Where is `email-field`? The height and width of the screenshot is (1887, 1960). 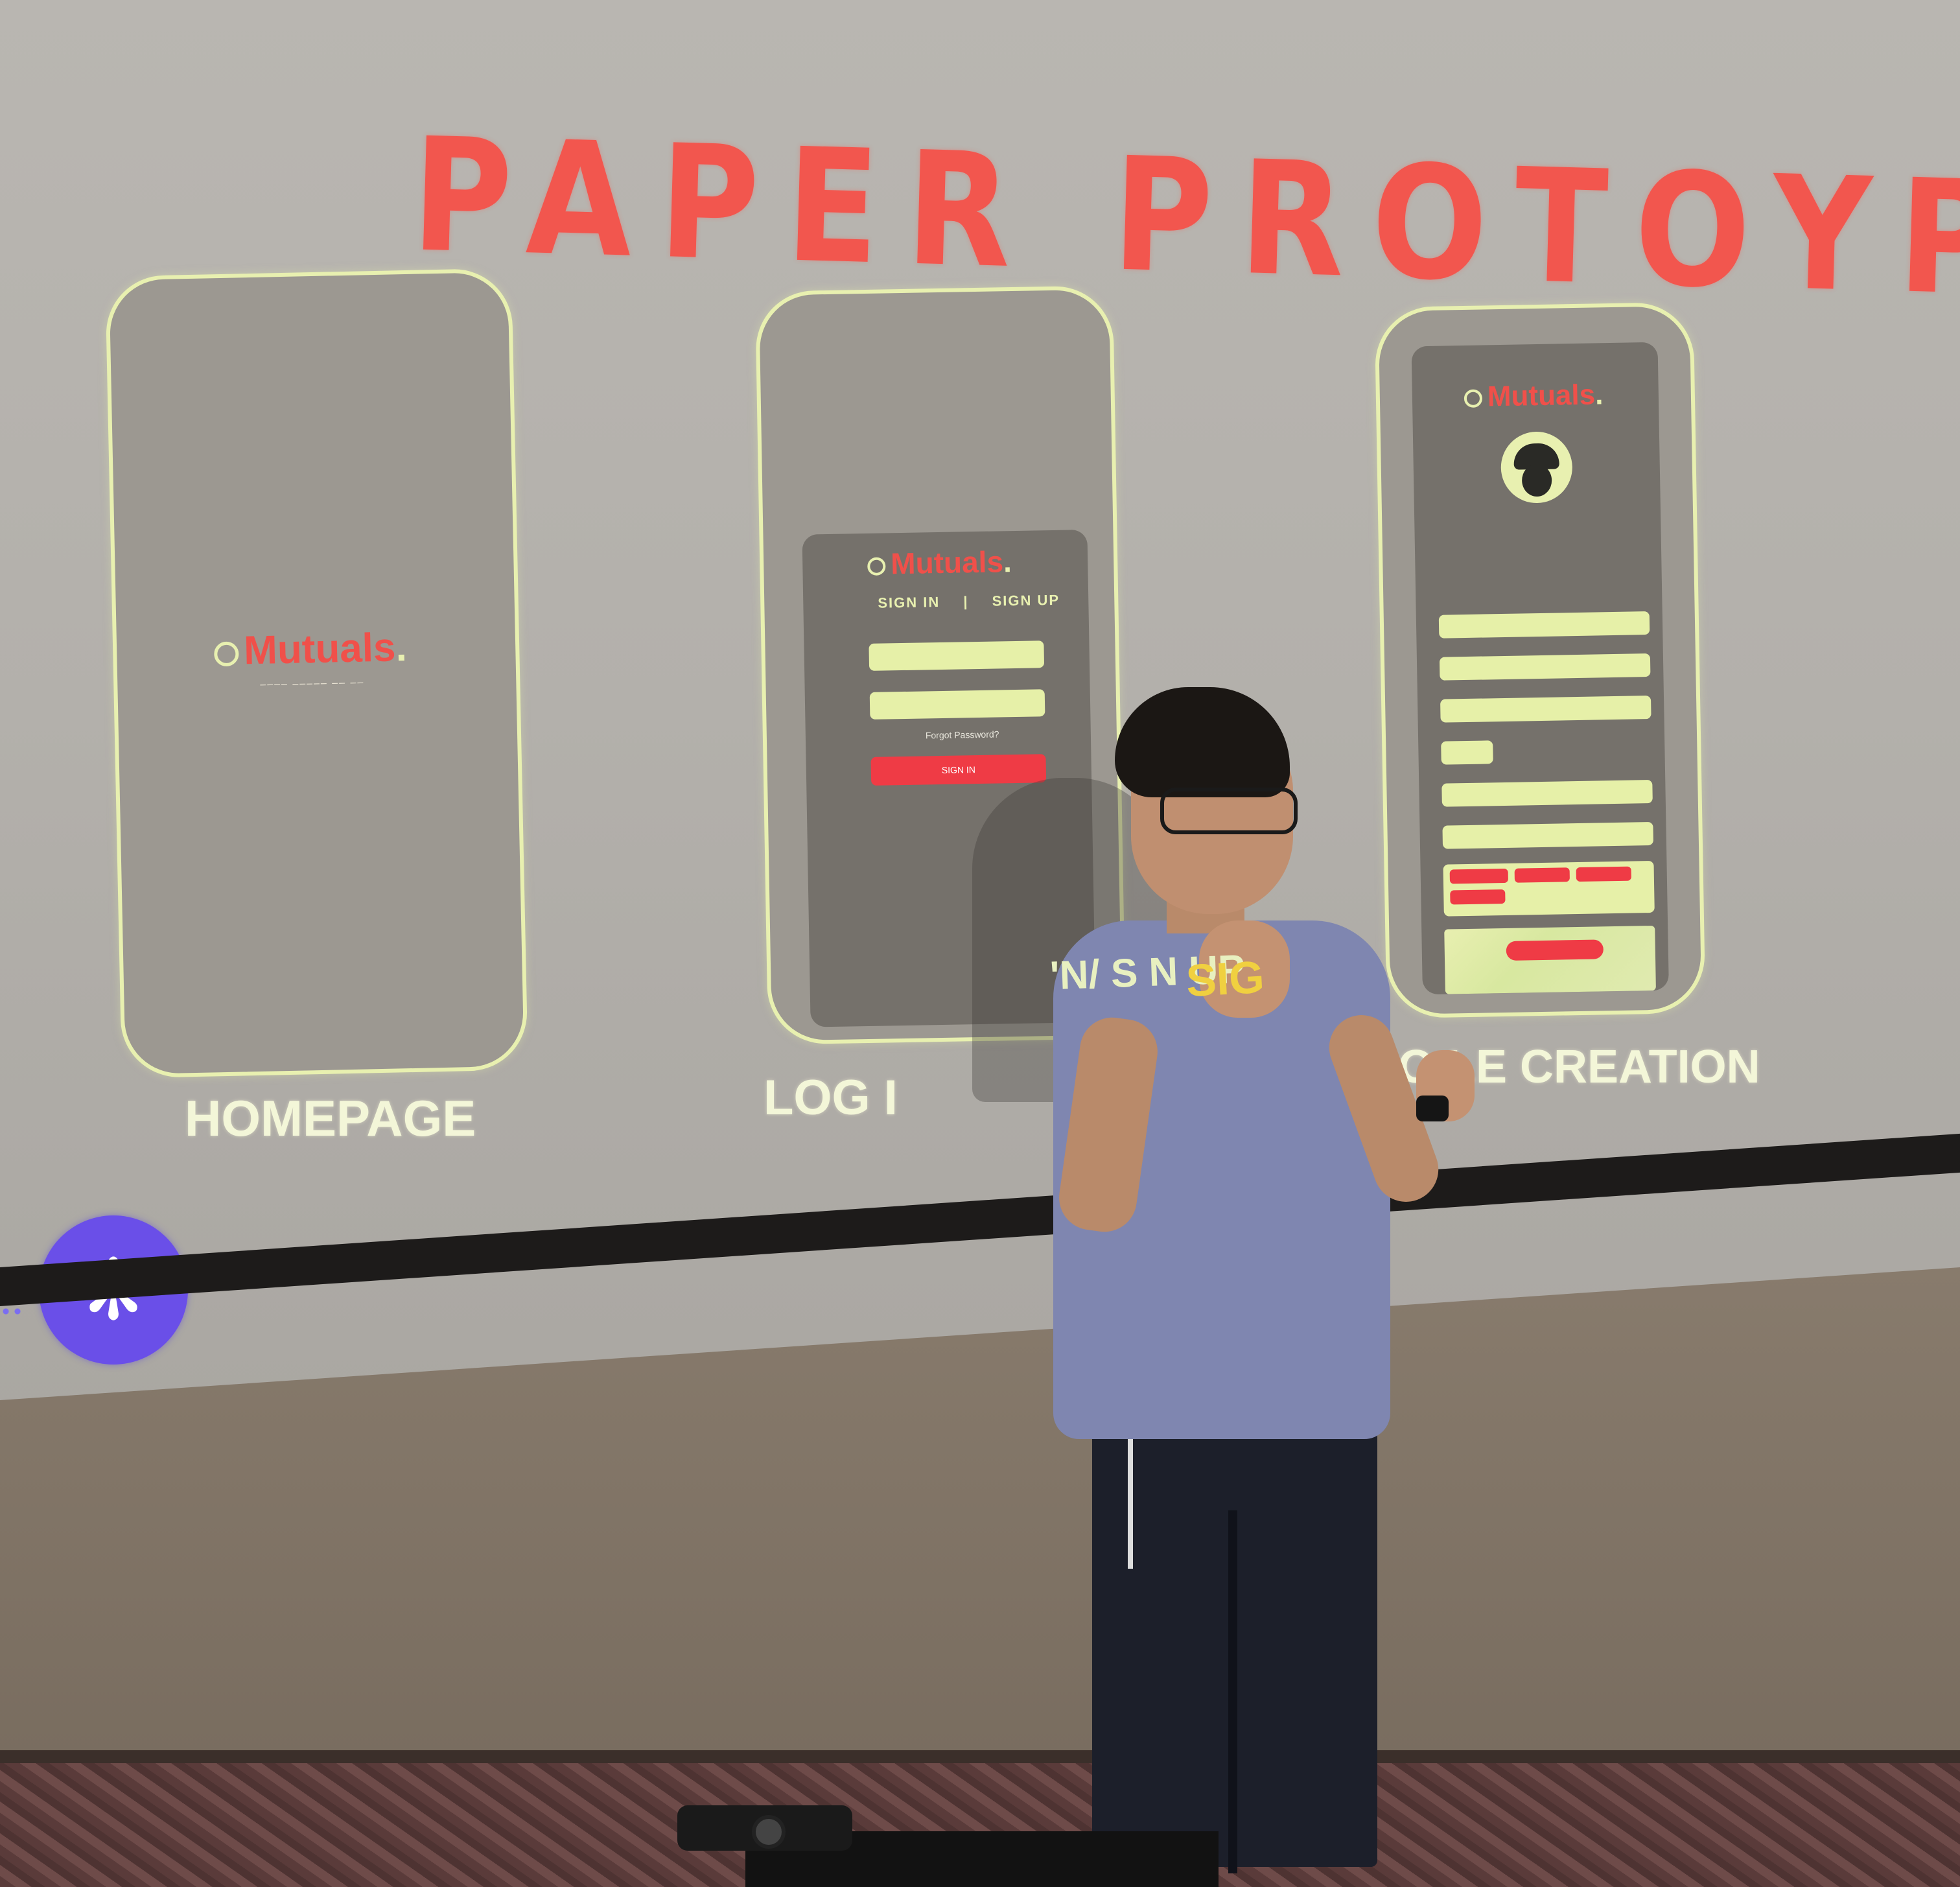
email-field is located at coordinates (1545, 667).